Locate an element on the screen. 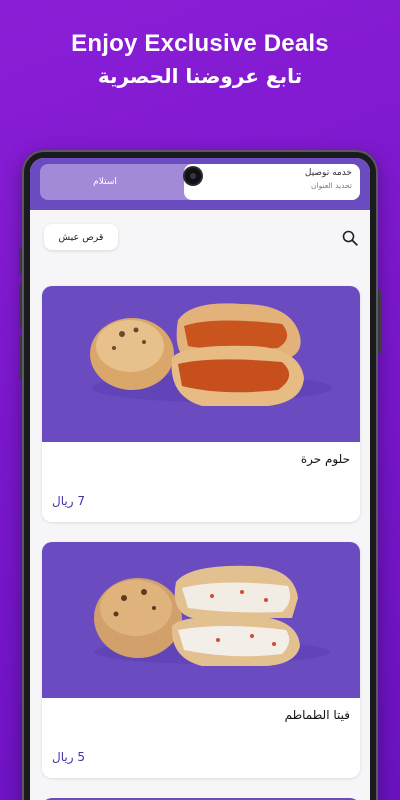 The image size is (400, 800). filter-row: قرص عيش is located at coordinates (200, 238).